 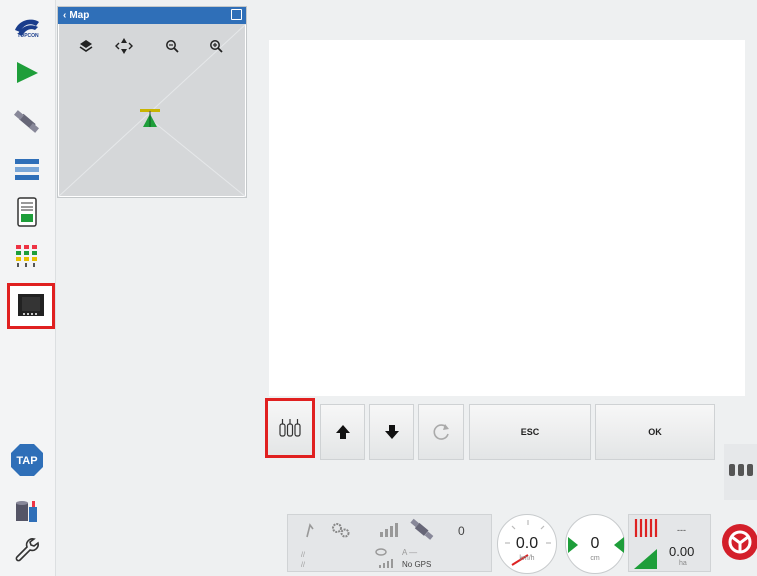 I want to click on offset-value: 0, so click(x=595, y=543).